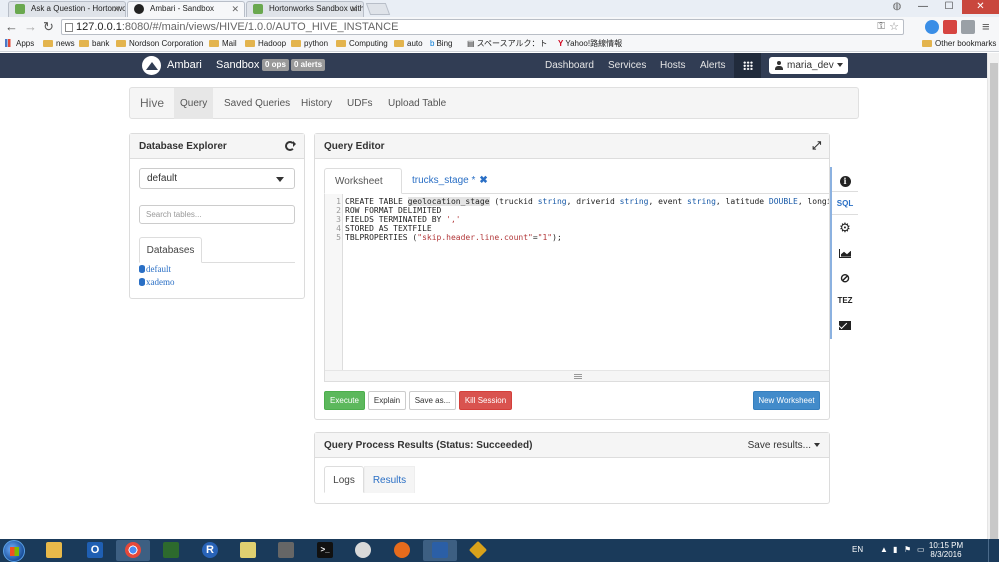 The height and width of the screenshot is (562, 999). What do you see at coordinates (949, 7) in the screenshot?
I see `maximize-window-button: ☐` at bounding box center [949, 7].